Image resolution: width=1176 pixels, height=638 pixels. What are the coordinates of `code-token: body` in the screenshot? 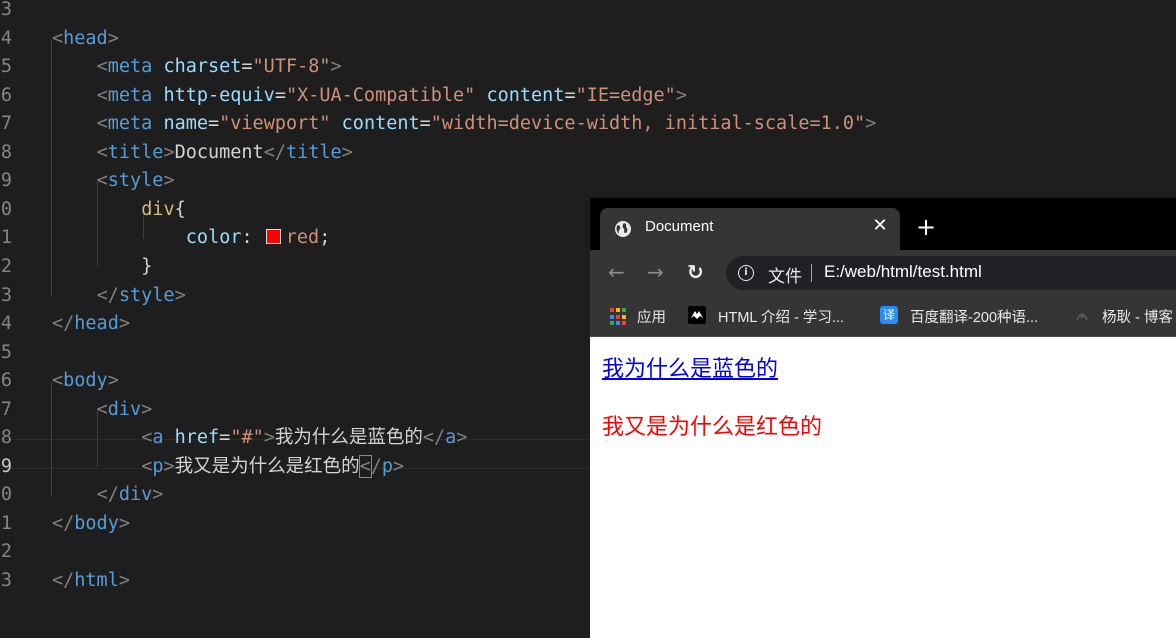 It's located at (85, 381).